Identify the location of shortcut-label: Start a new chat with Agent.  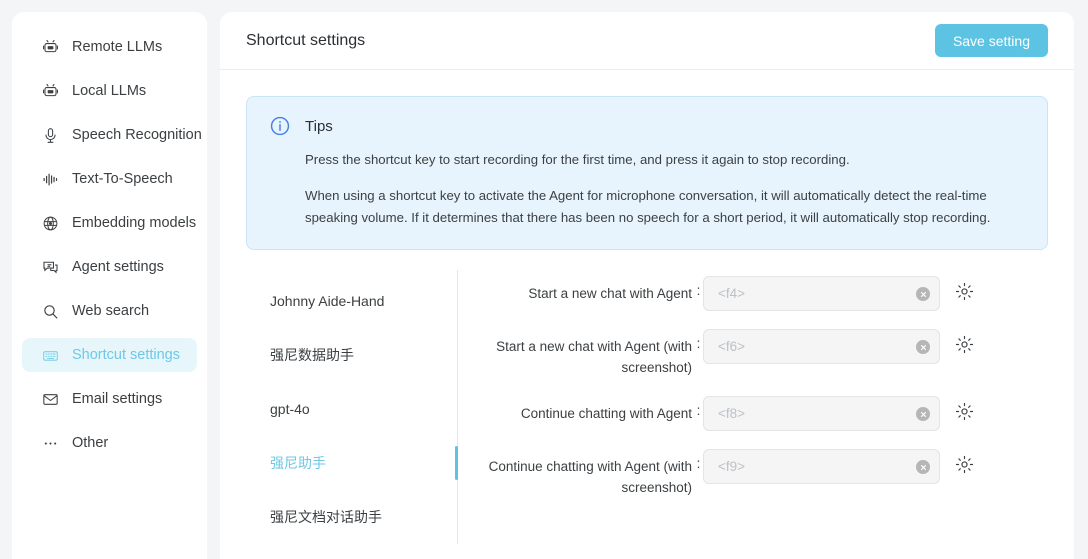
(610, 293).